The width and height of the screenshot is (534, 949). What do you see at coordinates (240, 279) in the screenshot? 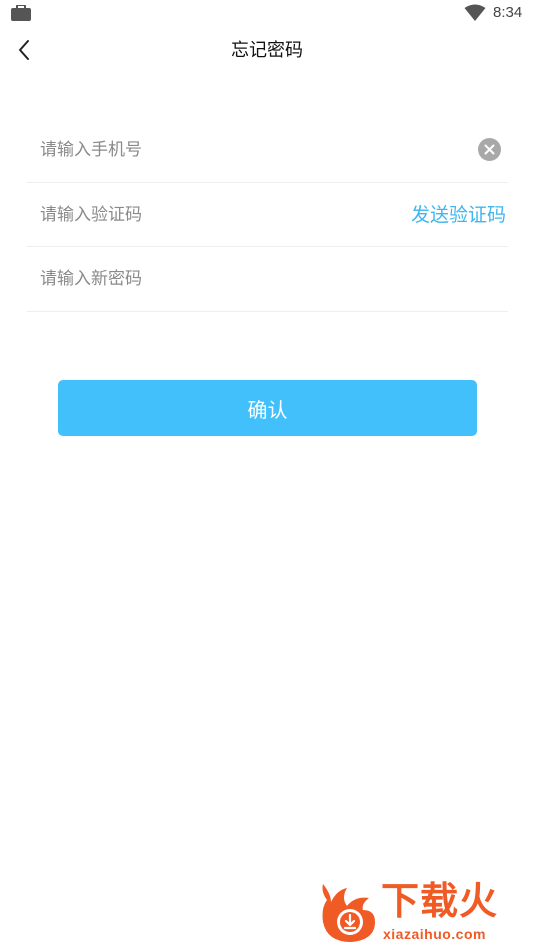
I see `new-password-input` at bounding box center [240, 279].